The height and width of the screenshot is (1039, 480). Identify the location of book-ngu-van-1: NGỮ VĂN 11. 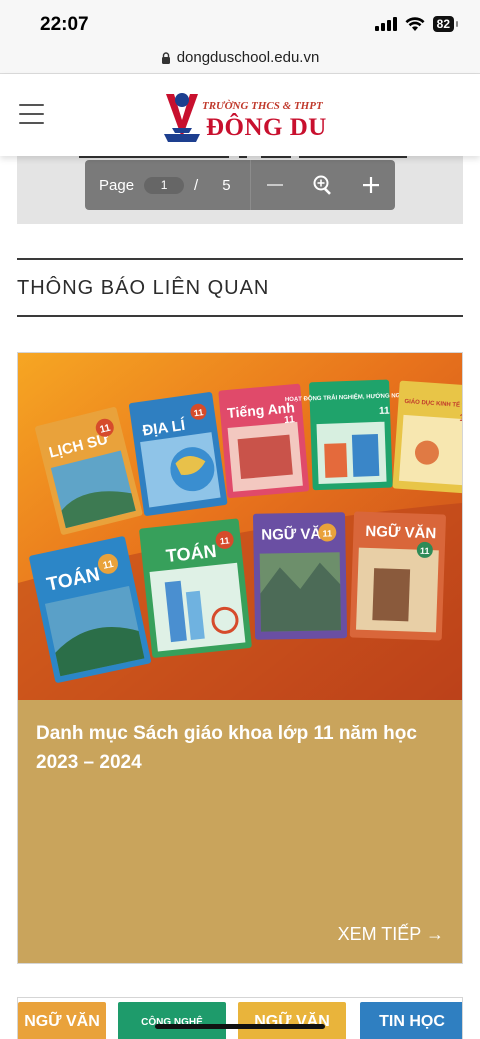
(300, 576).